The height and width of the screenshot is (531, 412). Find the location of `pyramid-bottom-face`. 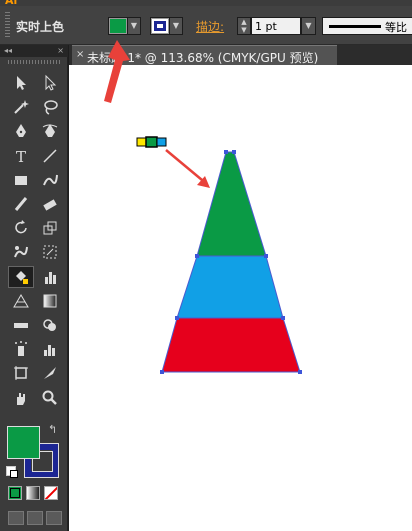

pyramid-bottom-face is located at coordinates (231, 345).